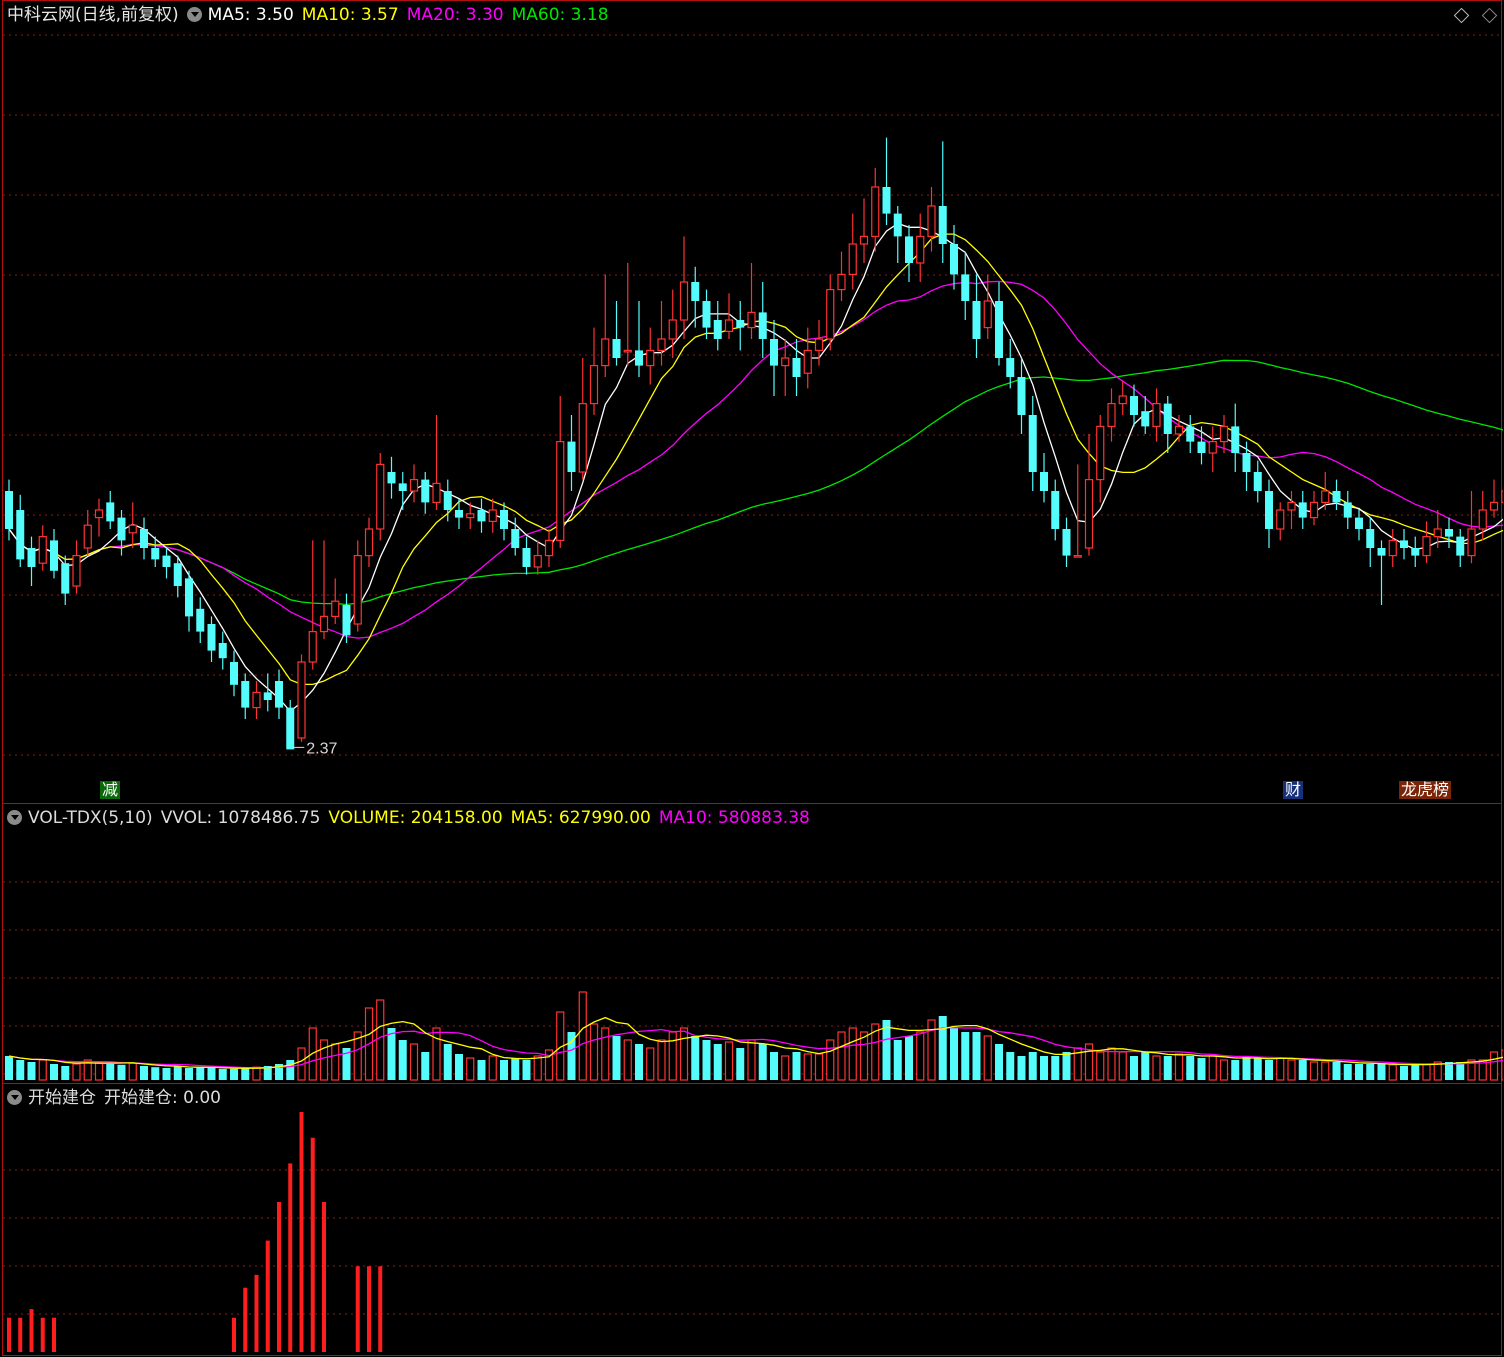  I want to click on event-tag-reduce: 减, so click(110, 790).